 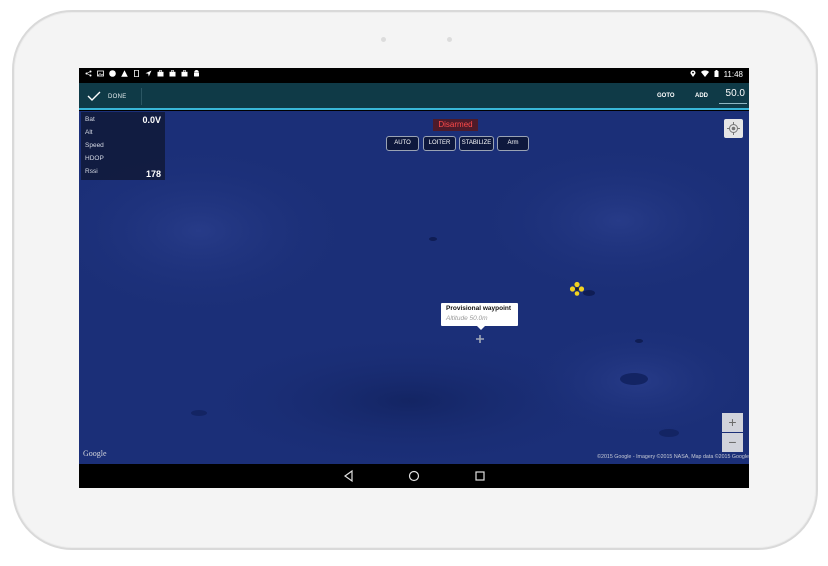 What do you see at coordinates (94, 97) in the screenshot?
I see `check-icon` at bounding box center [94, 97].